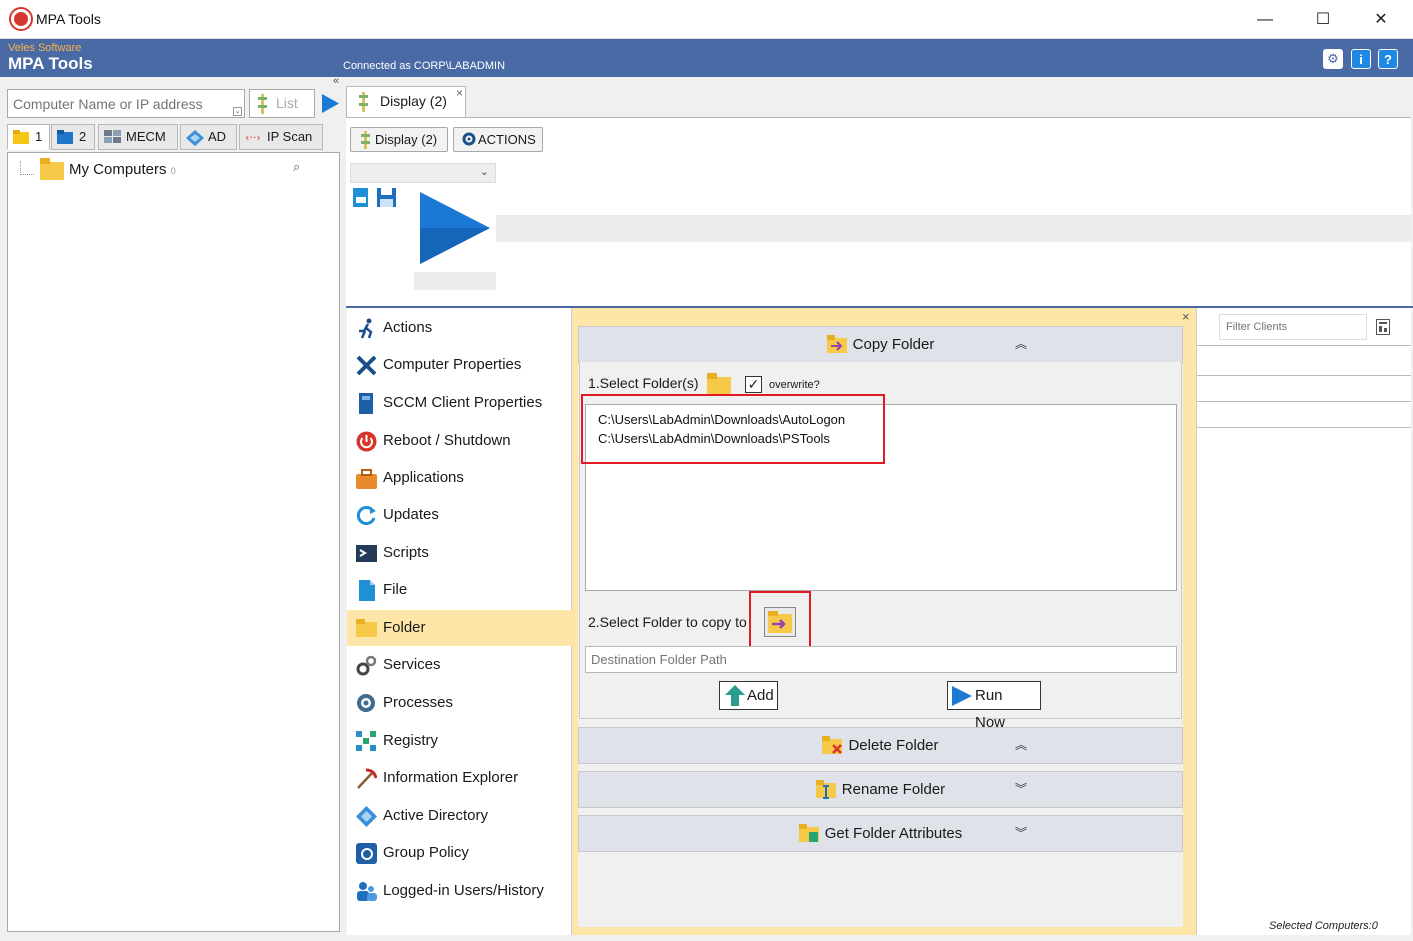  I want to click on category-sccm-client-properties: SCCM Client Properties, so click(459, 403).